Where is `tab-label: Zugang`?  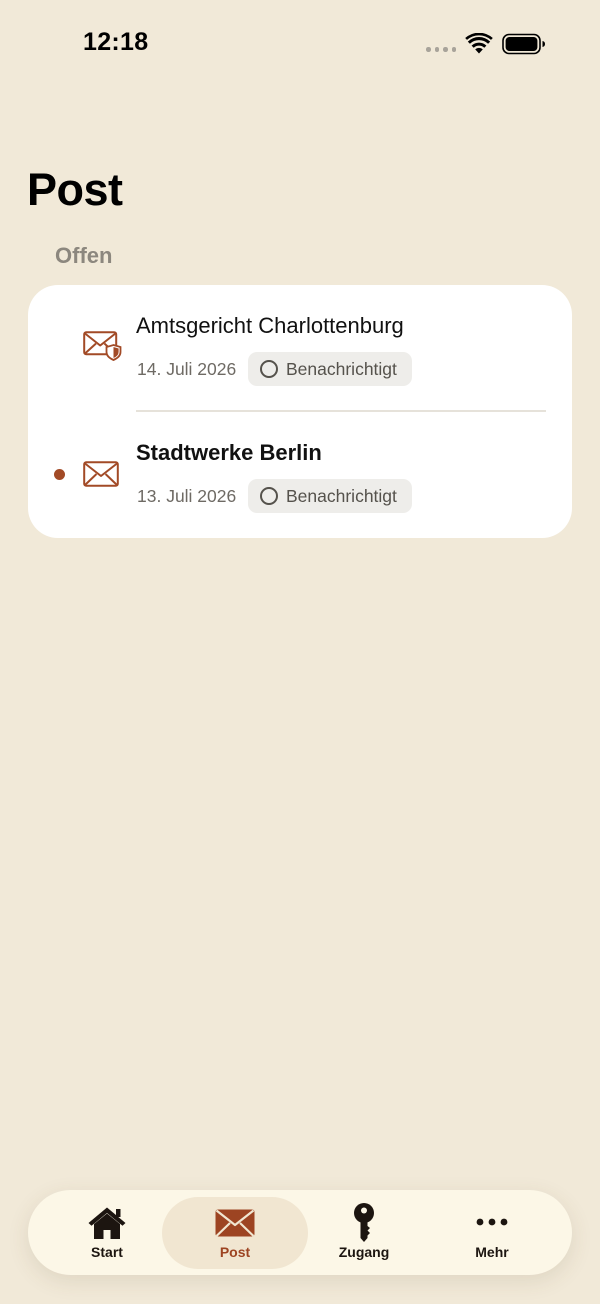 tab-label: Zugang is located at coordinates (364, 1252).